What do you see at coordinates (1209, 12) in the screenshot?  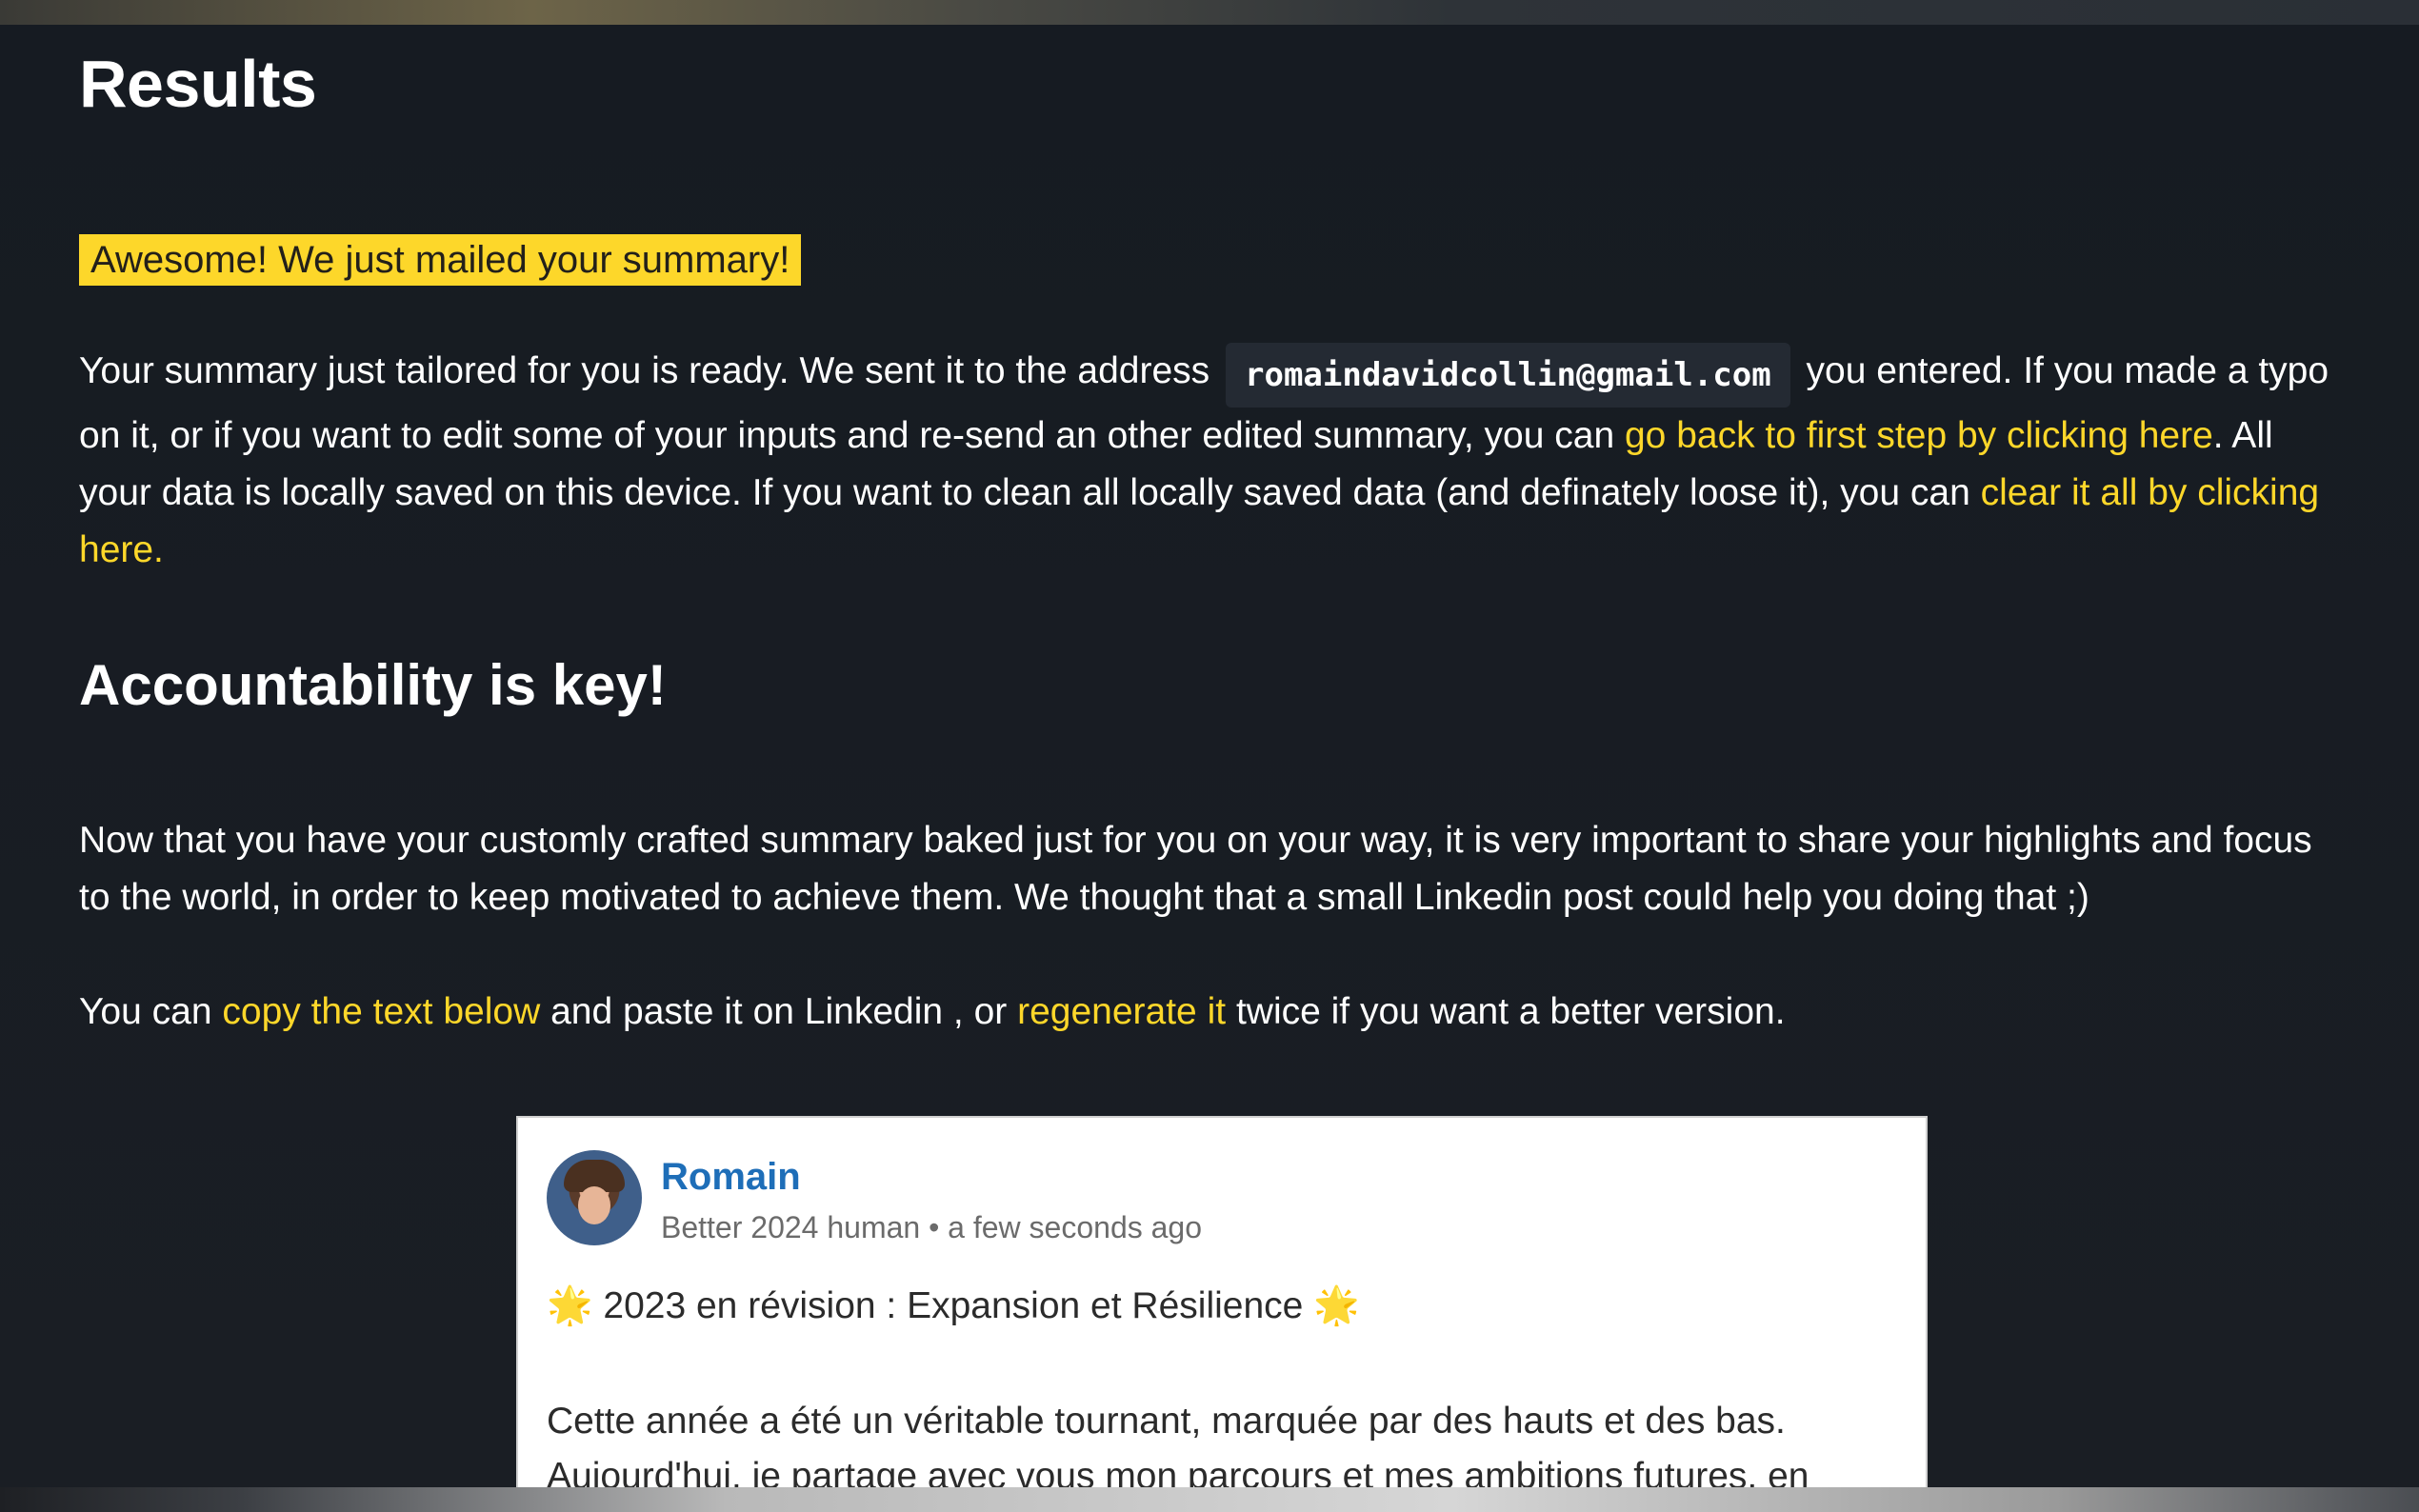 I see `browser-top-strip` at bounding box center [1209, 12].